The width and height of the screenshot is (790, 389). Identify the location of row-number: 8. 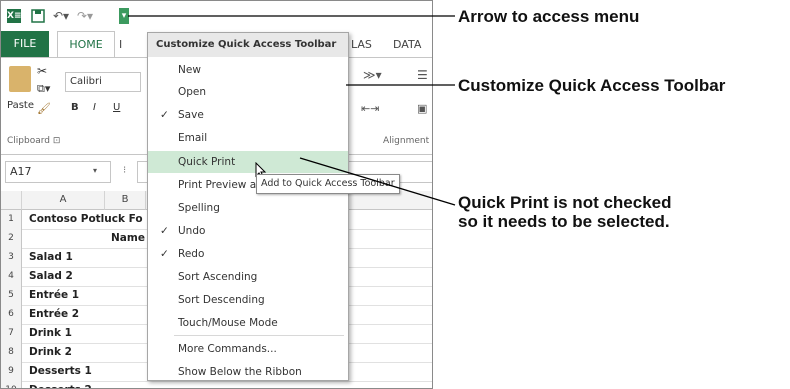
(11, 352).